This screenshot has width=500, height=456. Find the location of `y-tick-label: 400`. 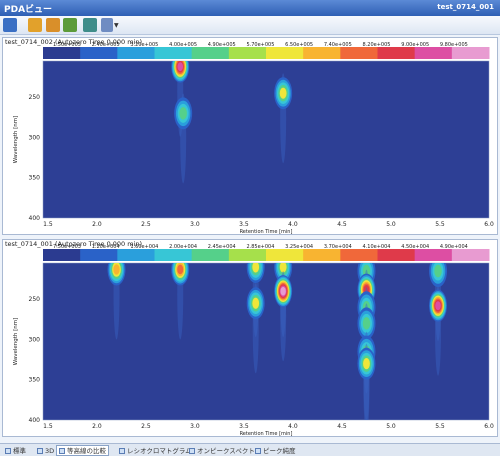

y-tick-label: 400 is located at coordinates (35, 420).